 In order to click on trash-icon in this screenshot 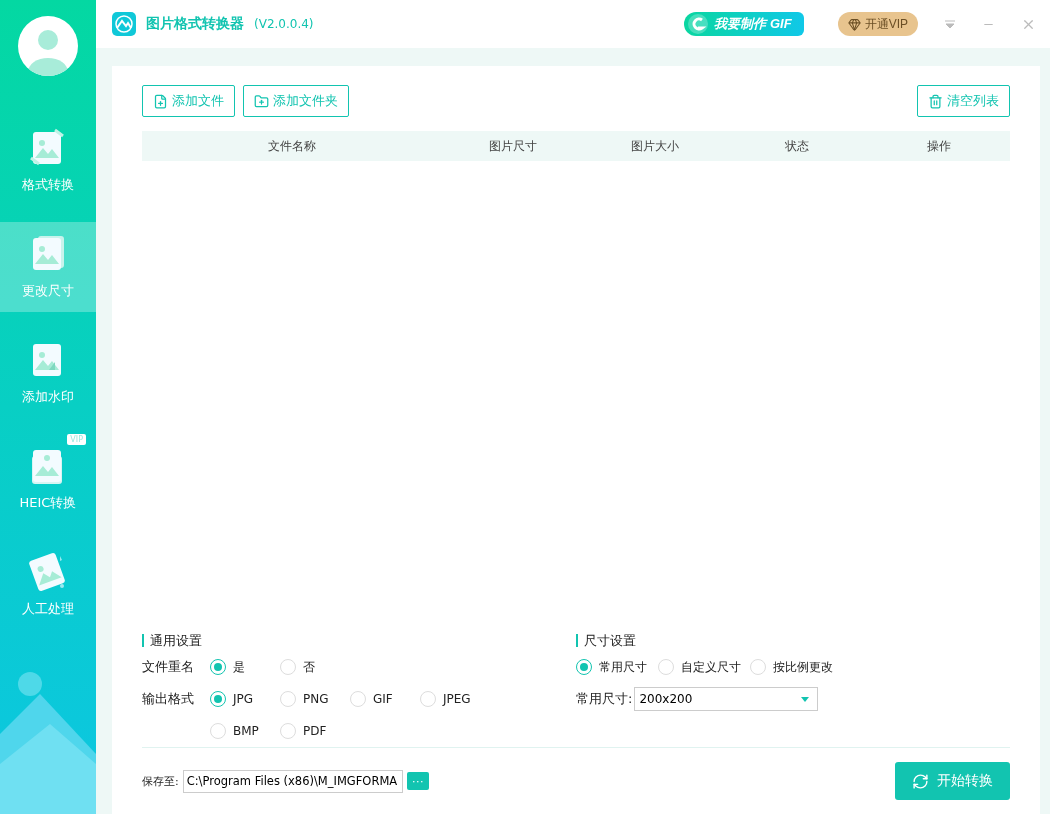, I will do `click(935, 101)`.